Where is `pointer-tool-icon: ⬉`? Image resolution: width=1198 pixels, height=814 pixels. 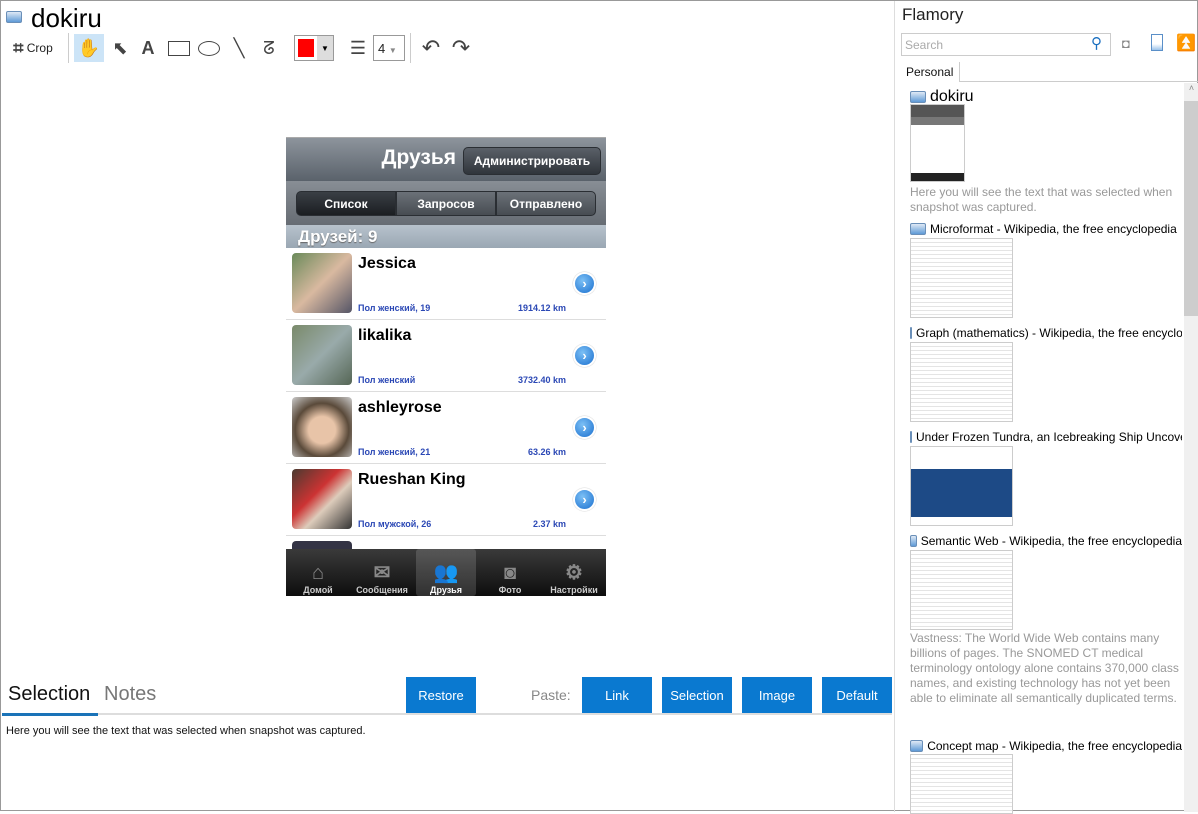 pointer-tool-icon: ⬉ is located at coordinates (120, 48).